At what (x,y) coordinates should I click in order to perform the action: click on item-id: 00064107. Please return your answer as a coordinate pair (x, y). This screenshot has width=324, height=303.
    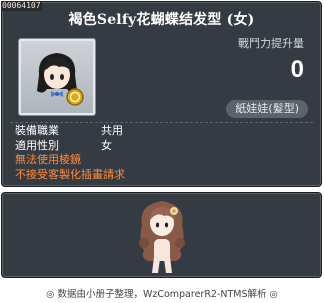
    Looking at the image, I should click on (21, 6).